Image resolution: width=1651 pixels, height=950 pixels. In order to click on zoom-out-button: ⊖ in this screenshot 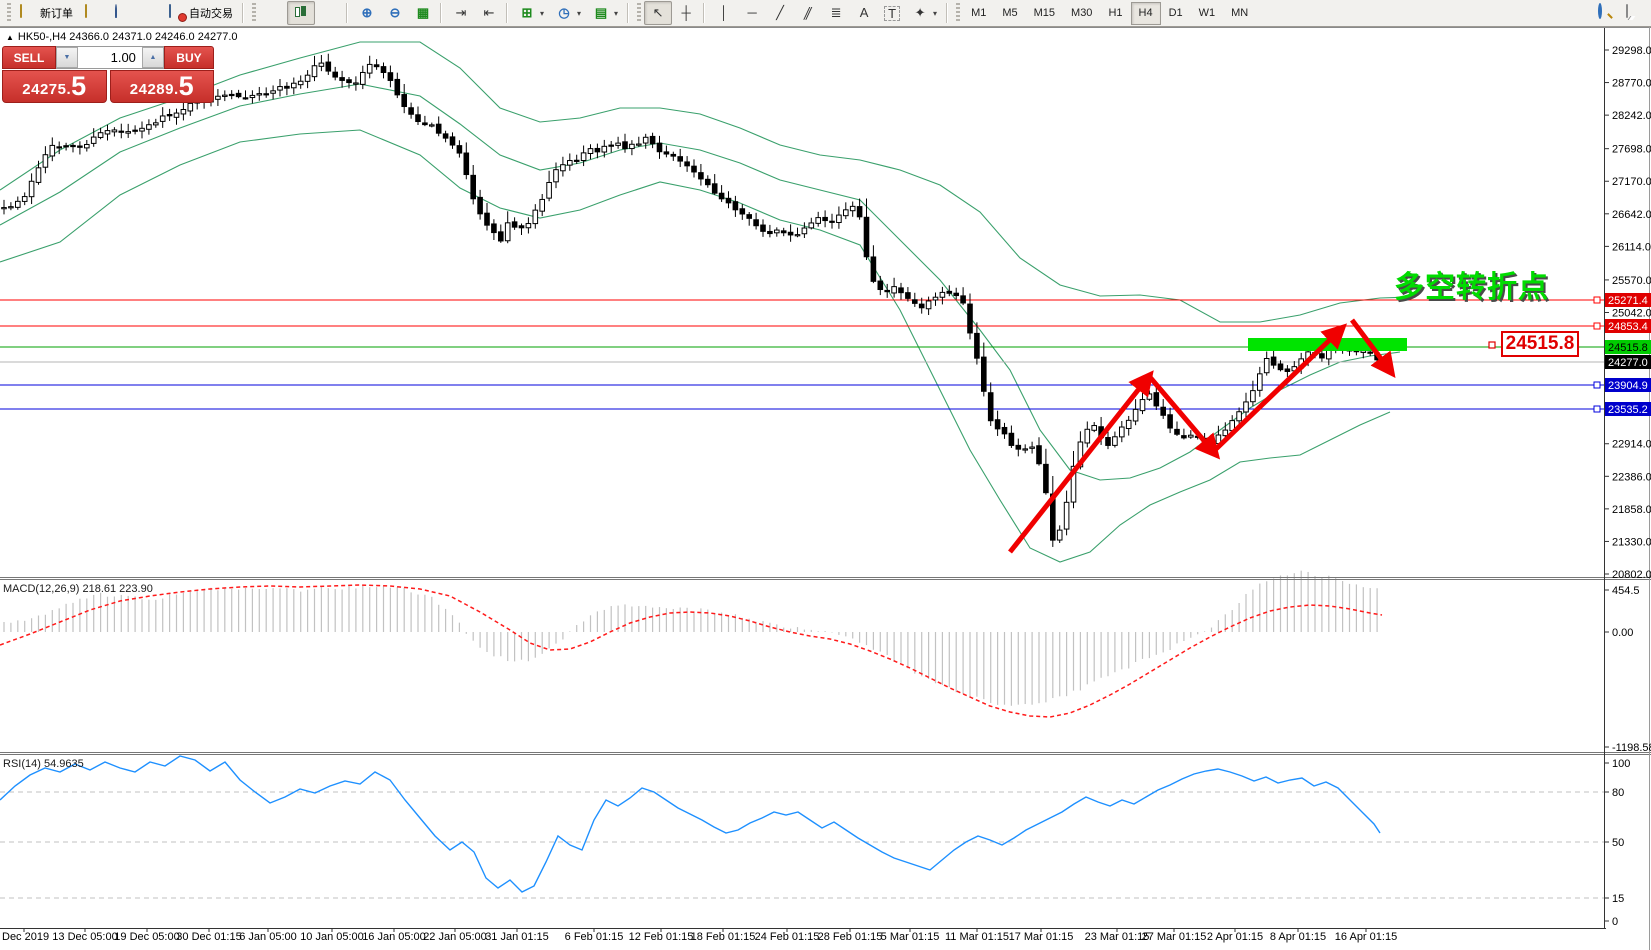, I will do `click(395, 13)`.